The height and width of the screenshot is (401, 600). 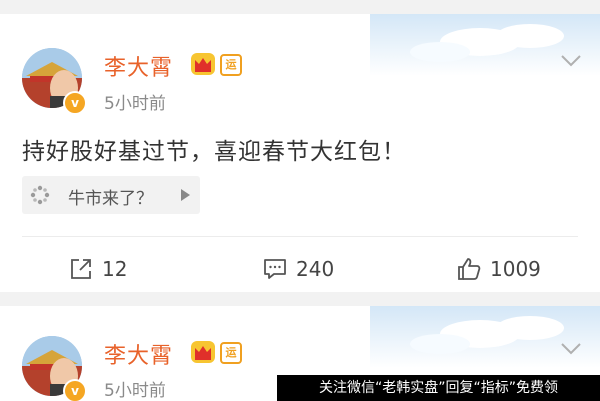 I want to click on topic-link: 牛市来了？, so click(x=111, y=195).